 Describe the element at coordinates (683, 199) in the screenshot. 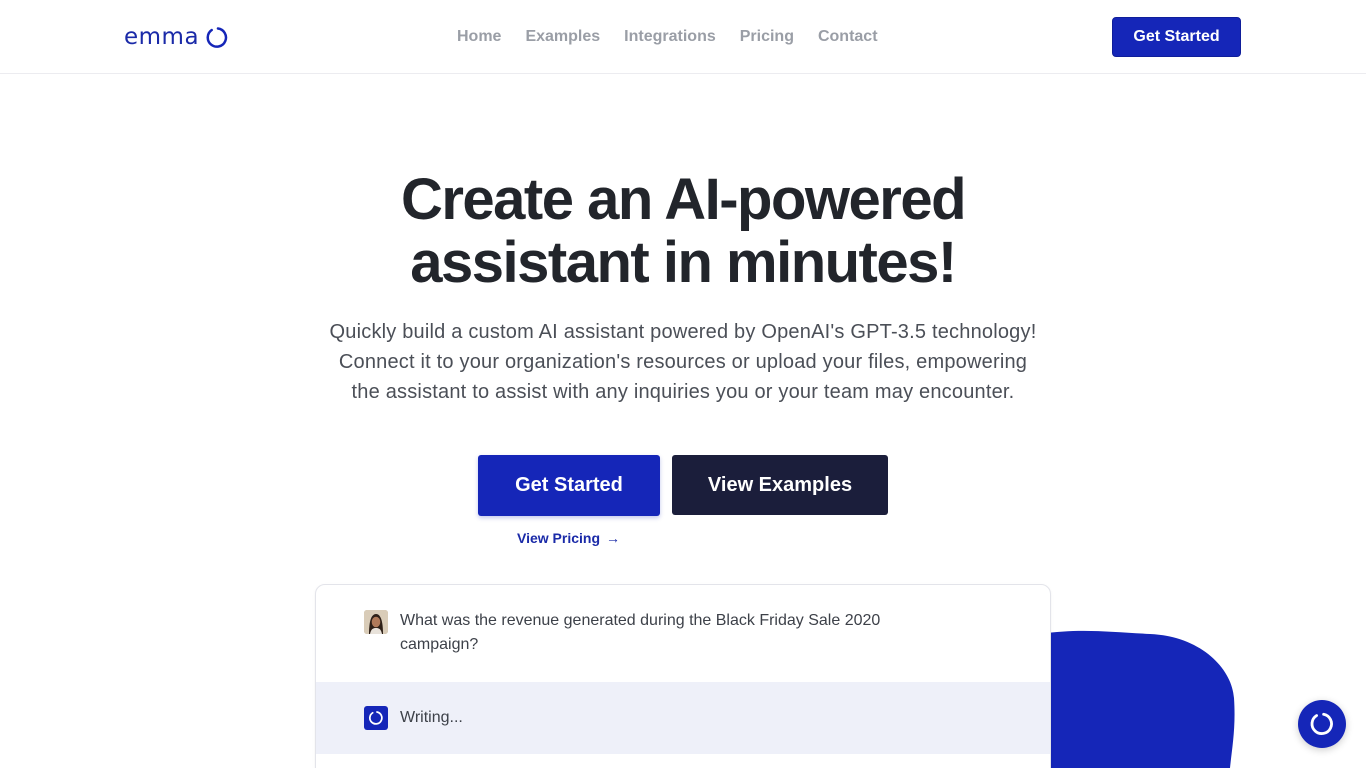

I see `hero-title-line1: Create an AI-powered` at that location.